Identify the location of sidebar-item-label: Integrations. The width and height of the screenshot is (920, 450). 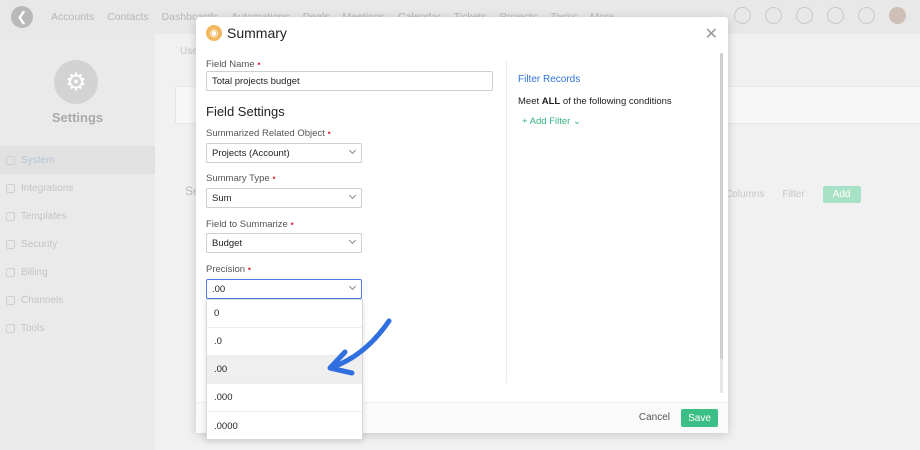
(47, 188).